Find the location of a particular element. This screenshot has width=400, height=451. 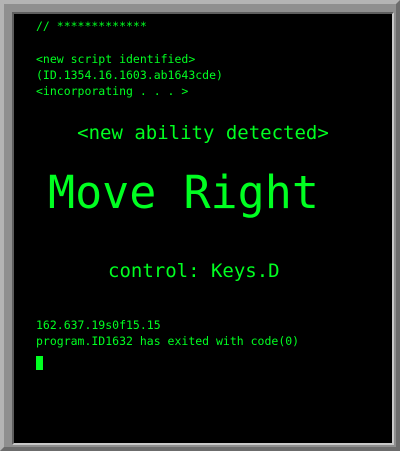

script-id-line: (ID.1354.16.1603.ab1643cde) is located at coordinates (129, 75).